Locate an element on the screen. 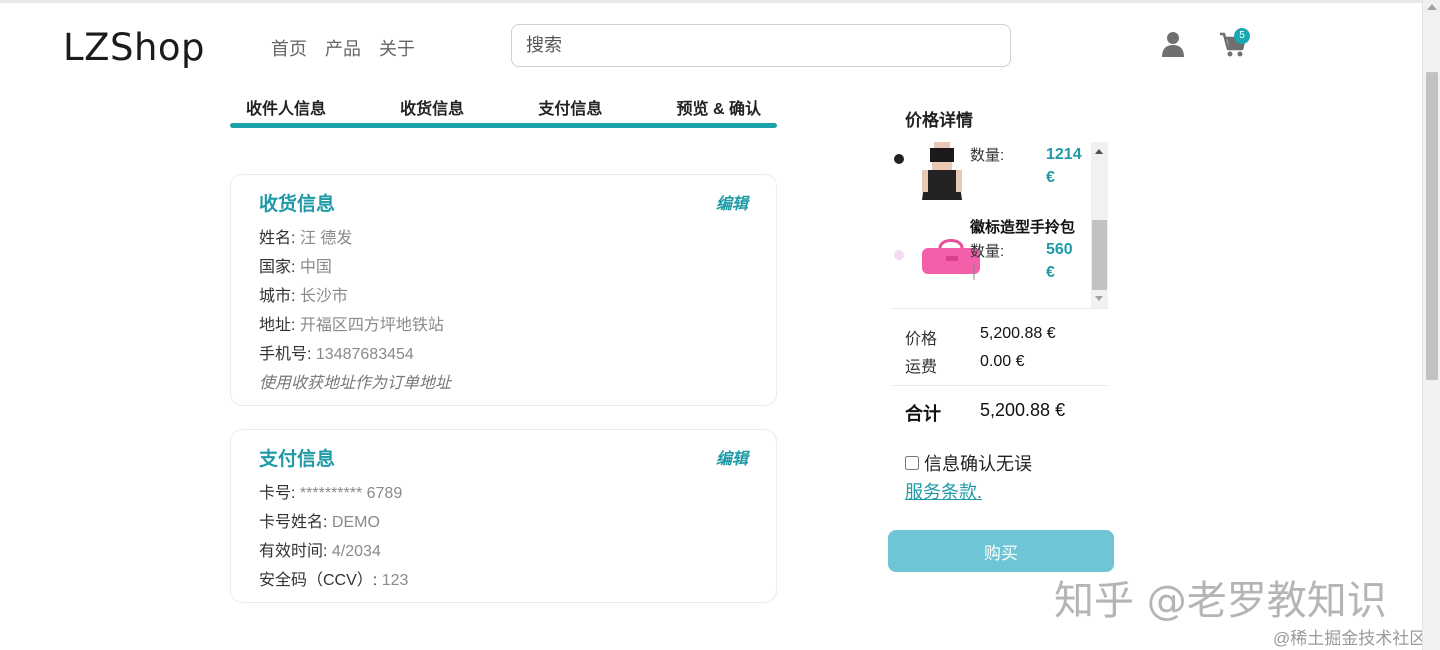  price-divider is located at coordinates (1000, 385).